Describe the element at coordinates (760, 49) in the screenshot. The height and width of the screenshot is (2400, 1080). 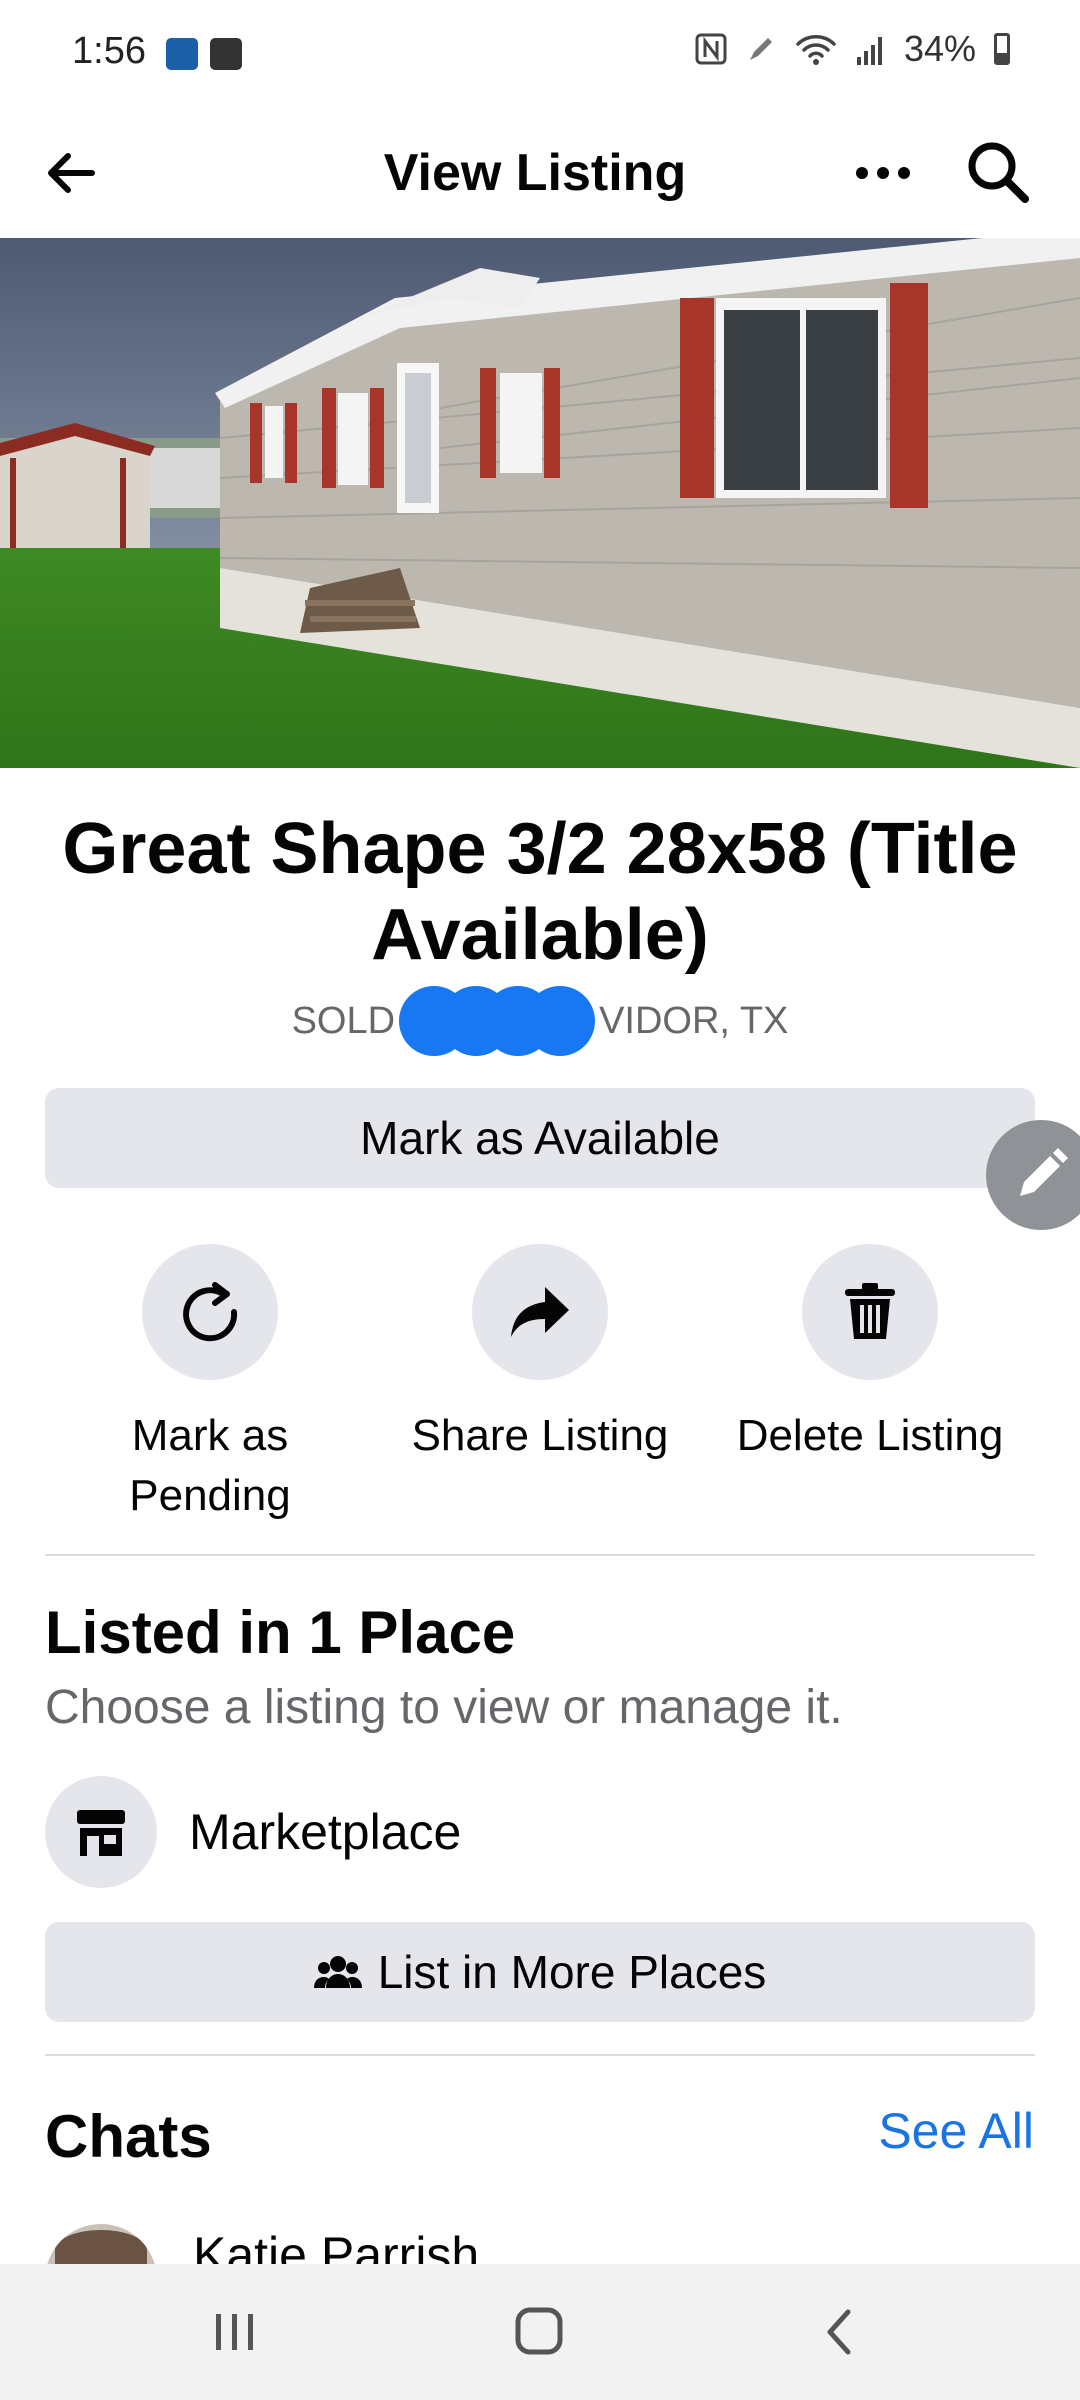
I see `pen-icon` at that location.